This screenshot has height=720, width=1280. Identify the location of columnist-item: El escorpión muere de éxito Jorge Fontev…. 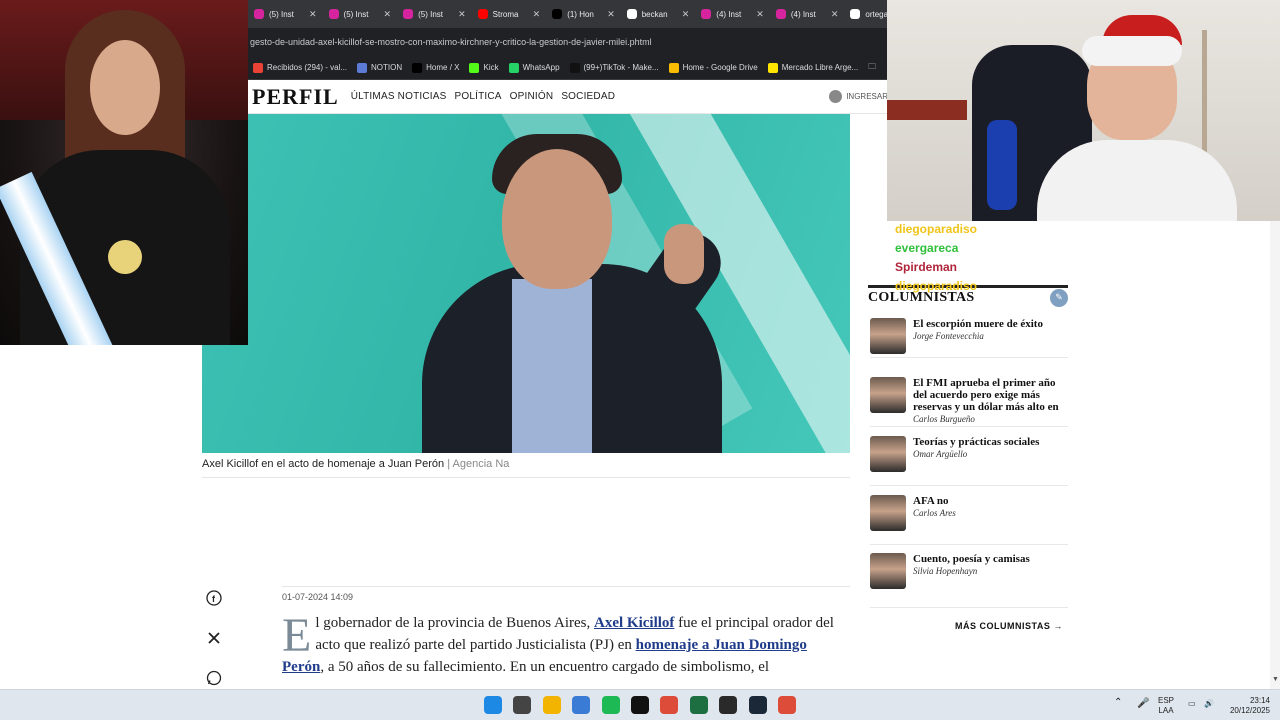
(969, 338).